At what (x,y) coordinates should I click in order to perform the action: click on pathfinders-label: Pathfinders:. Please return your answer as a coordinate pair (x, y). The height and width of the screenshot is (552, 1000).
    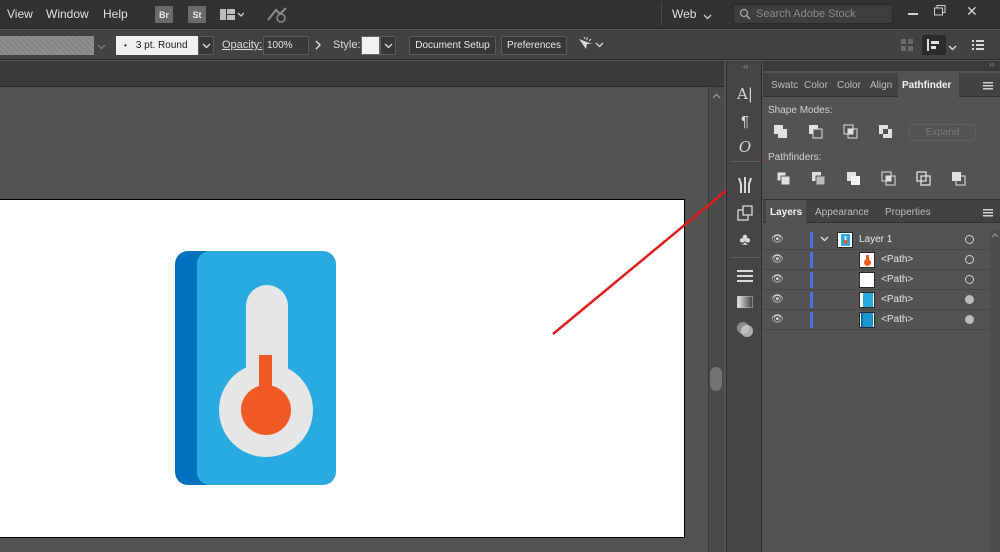
    Looking at the image, I should click on (795, 157).